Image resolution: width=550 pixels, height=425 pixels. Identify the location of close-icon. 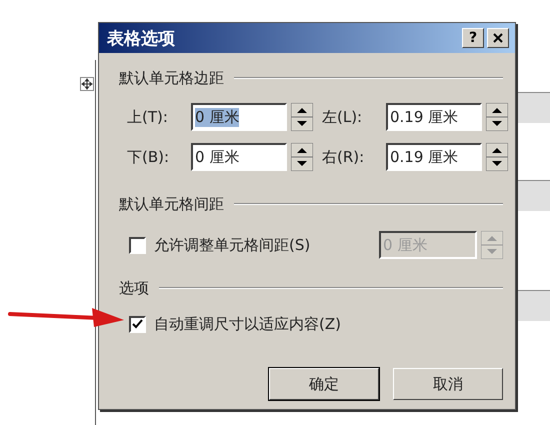
(498, 38).